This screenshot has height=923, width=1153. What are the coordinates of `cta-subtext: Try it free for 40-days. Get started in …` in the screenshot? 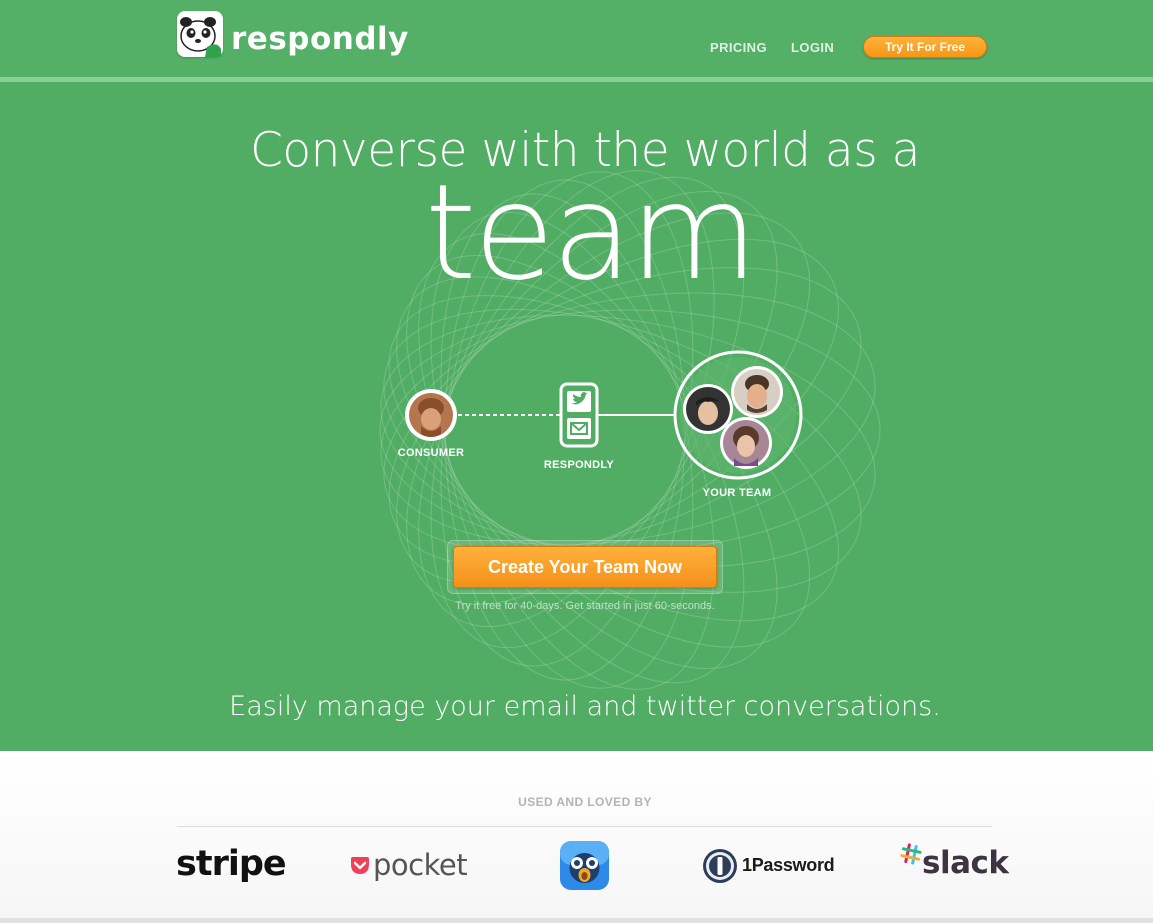 It's located at (585, 606).